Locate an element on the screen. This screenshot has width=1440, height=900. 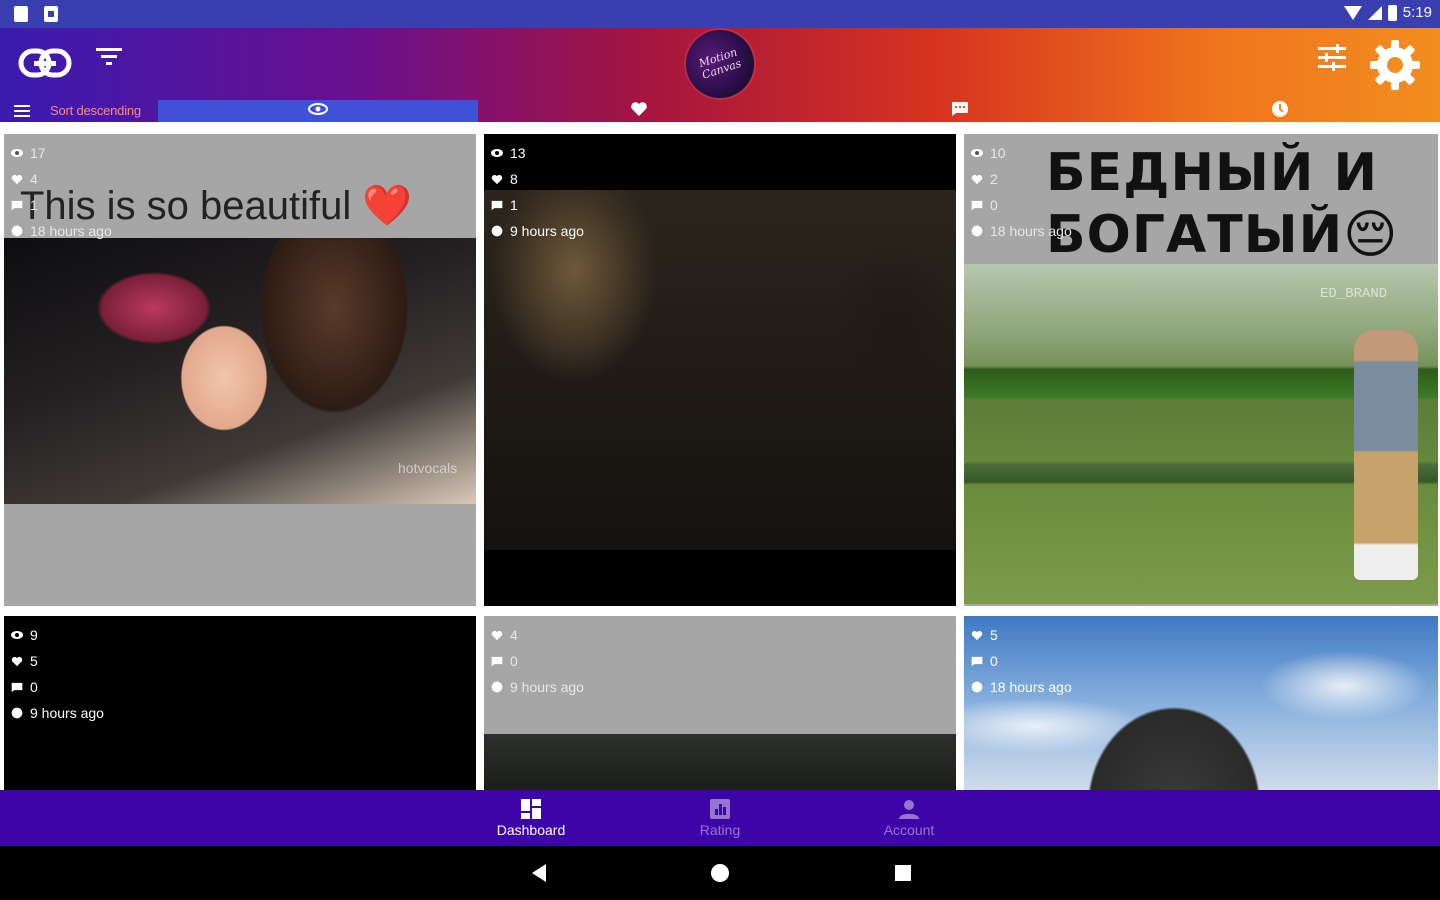
home-button is located at coordinates (720, 873).